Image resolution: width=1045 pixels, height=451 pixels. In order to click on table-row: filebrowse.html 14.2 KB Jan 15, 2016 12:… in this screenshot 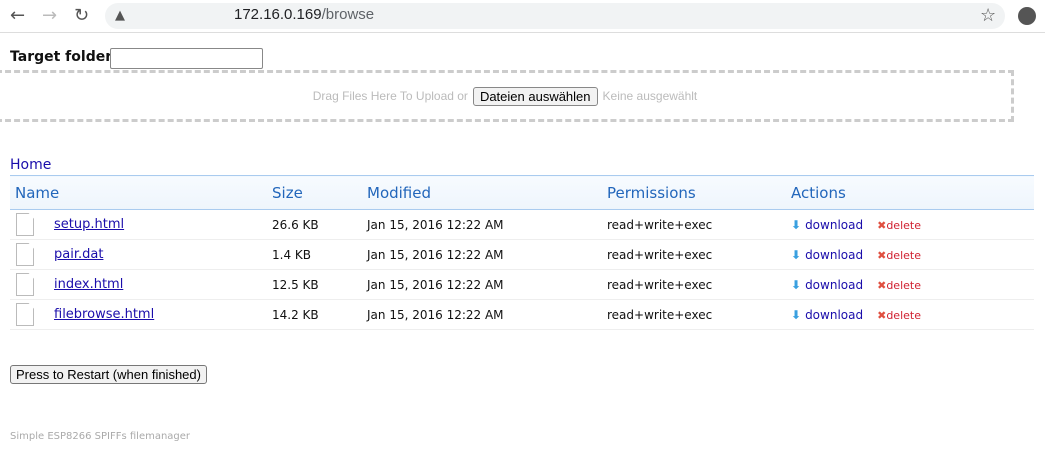, I will do `click(522, 314)`.